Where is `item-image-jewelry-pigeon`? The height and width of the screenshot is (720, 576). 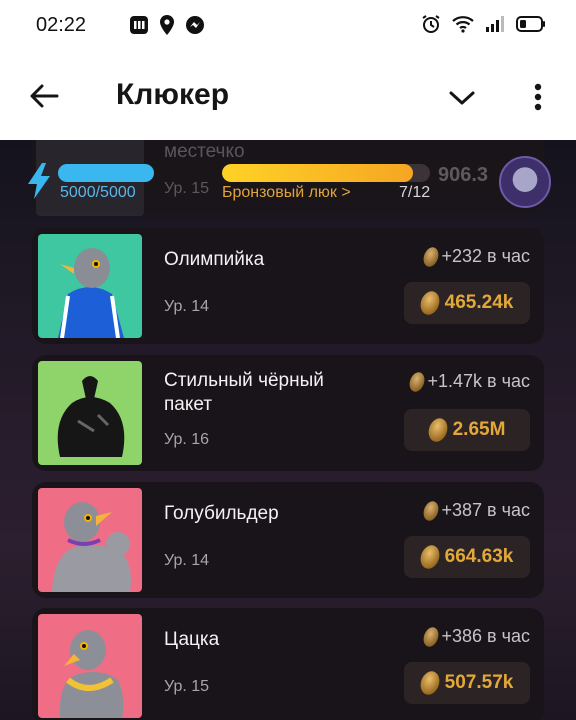
item-image-jewelry-pigeon is located at coordinates (90, 666).